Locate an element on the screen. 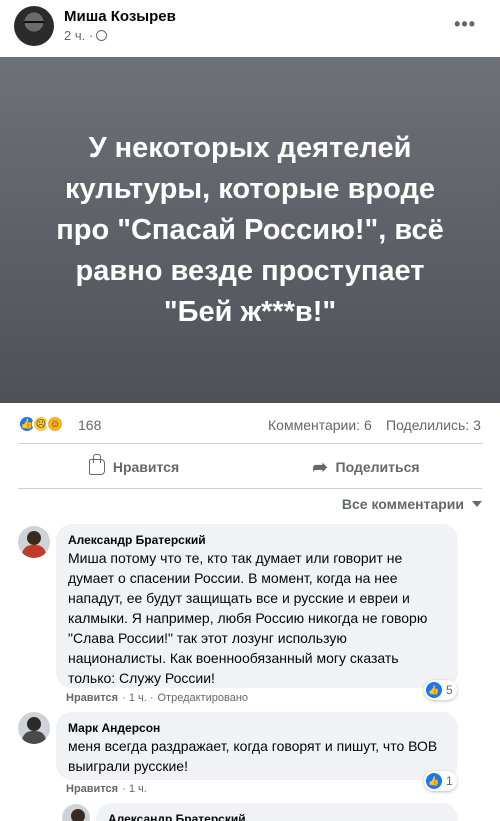 Image resolution: width=500 pixels, height=821 pixels. share-button: ➦ Поделиться is located at coordinates (366, 467).